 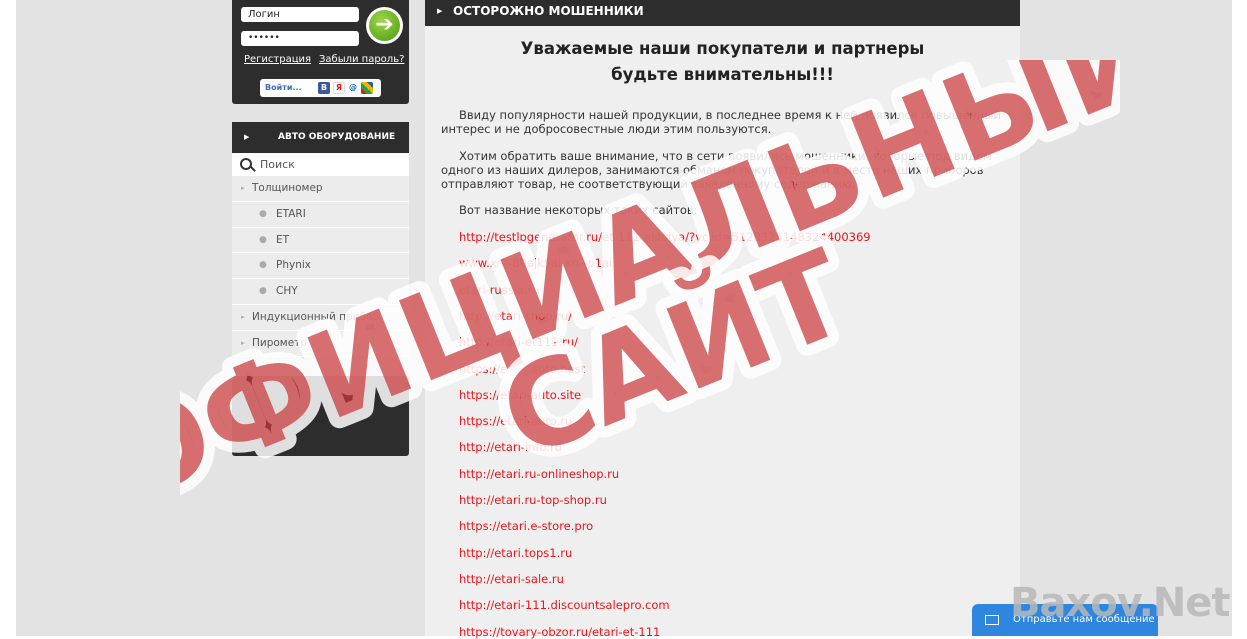 What do you see at coordinates (277, 164) in the screenshot?
I see `search-input: Поиск` at bounding box center [277, 164].